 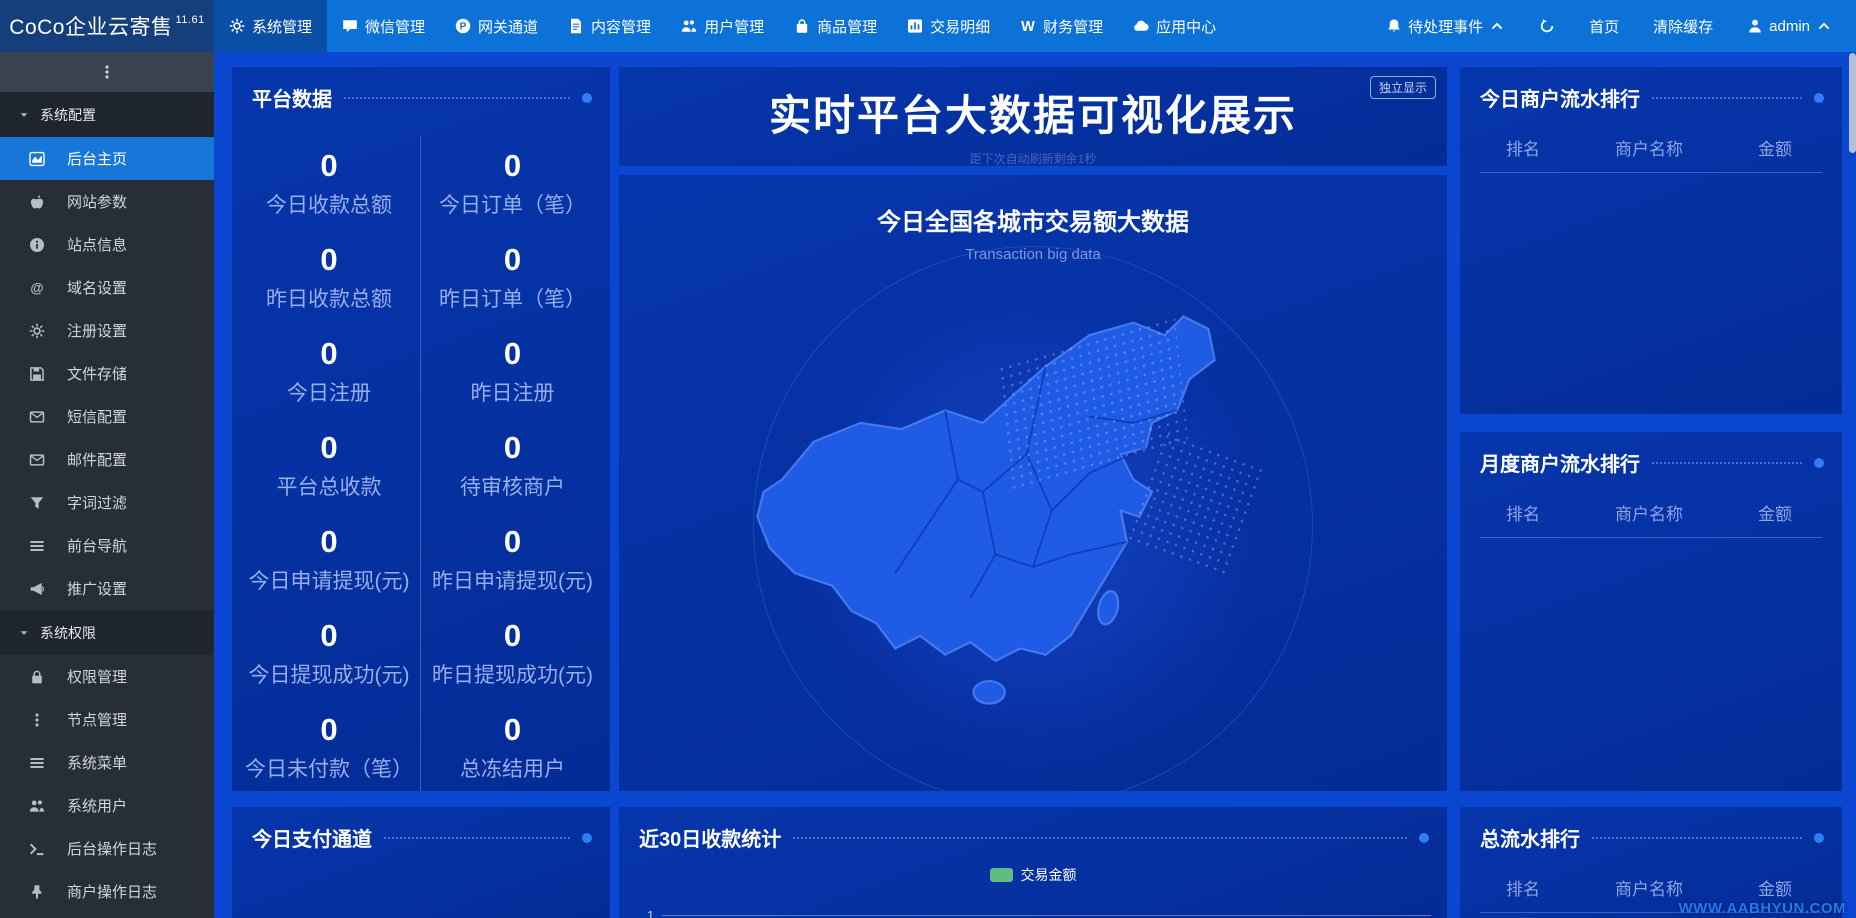 What do you see at coordinates (512, 465) in the screenshot?
I see `stat-pending-merchants: 0 待审核商户` at bounding box center [512, 465].